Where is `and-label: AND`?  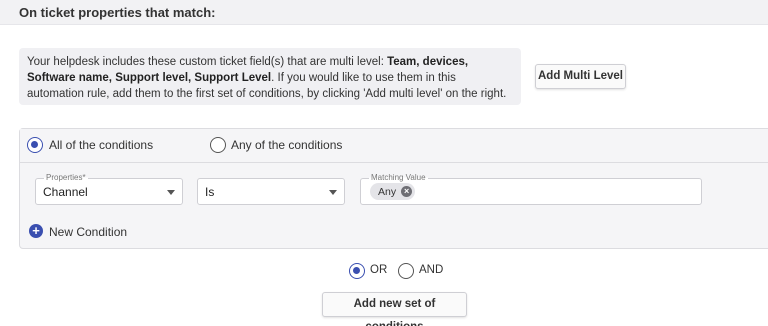 and-label: AND is located at coordinates (431, 270).